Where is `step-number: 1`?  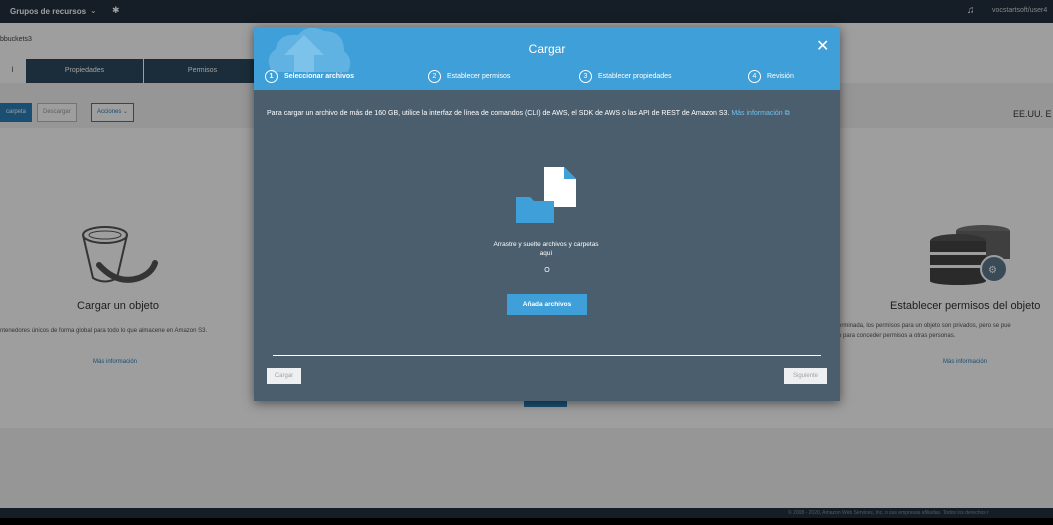 step-number: 1 is located at coordinates (271, 76).